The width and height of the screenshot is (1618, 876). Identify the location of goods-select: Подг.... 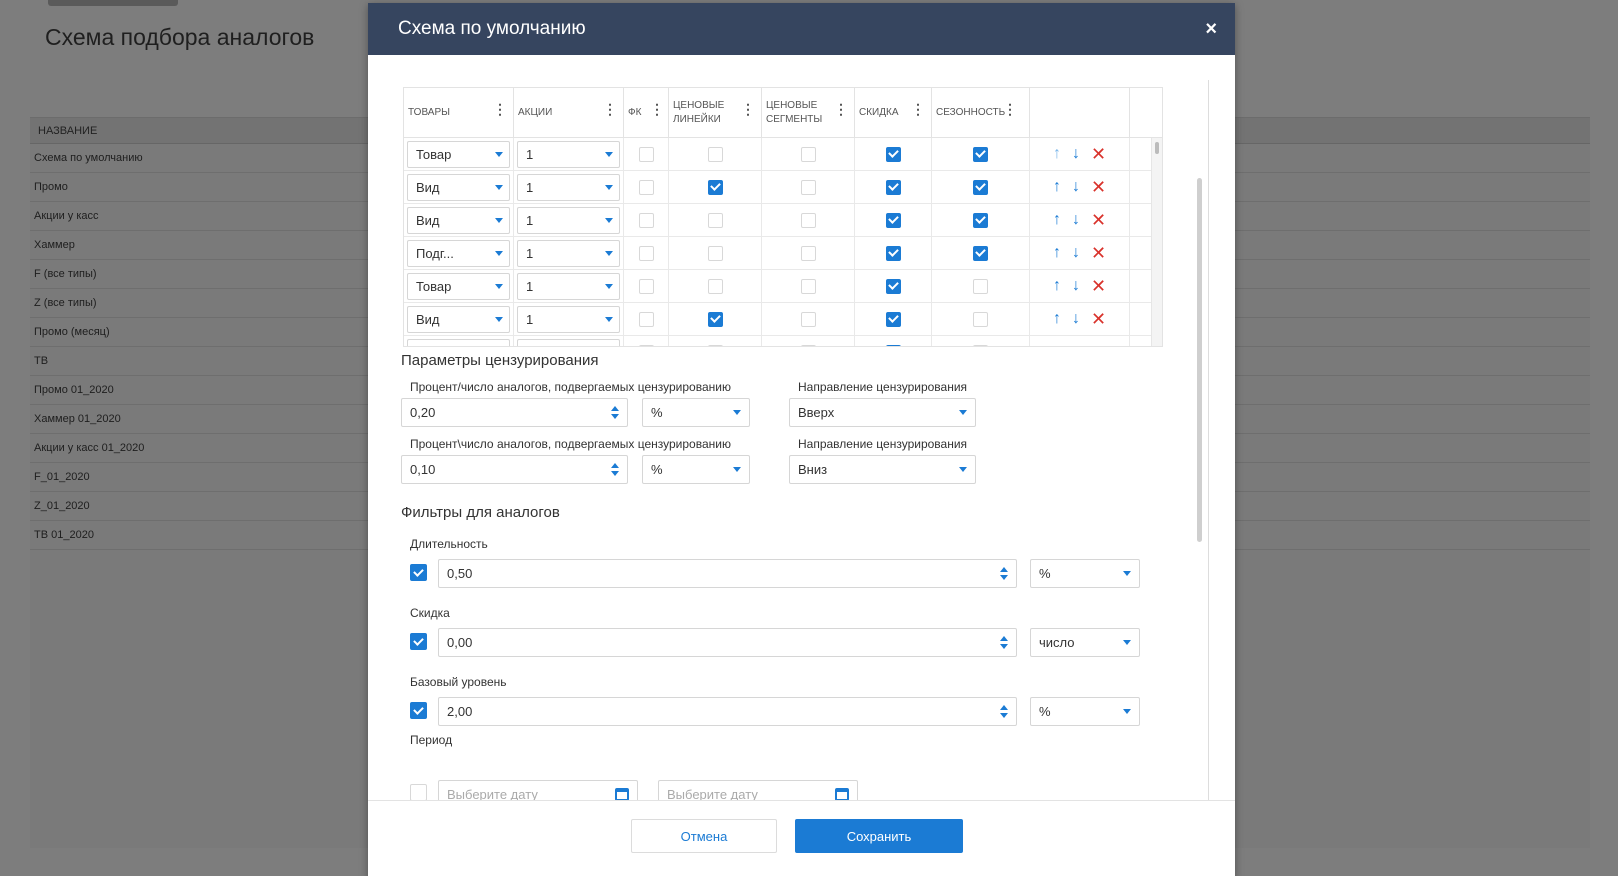
(458, 253).